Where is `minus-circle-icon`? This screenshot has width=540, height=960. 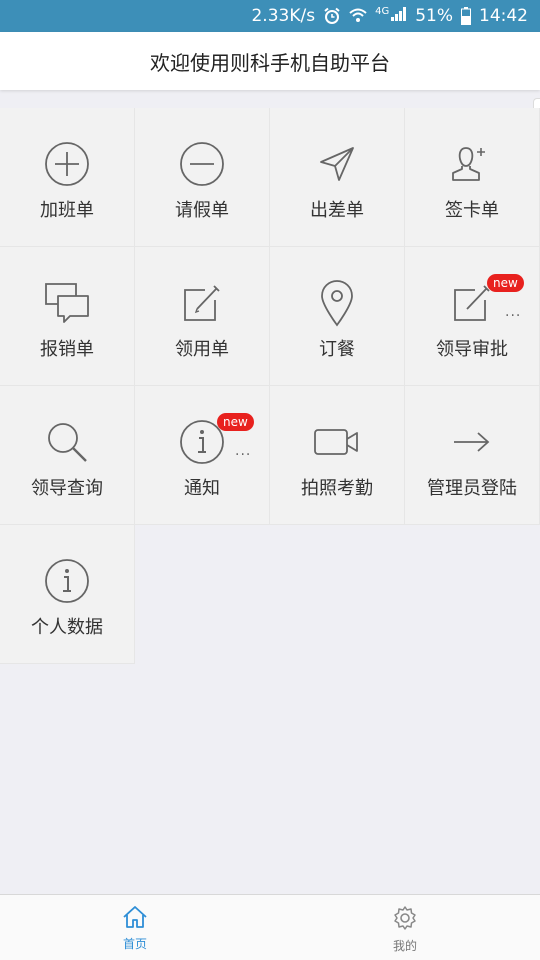
minus-circle-icon is located at coordinates (202, 164).